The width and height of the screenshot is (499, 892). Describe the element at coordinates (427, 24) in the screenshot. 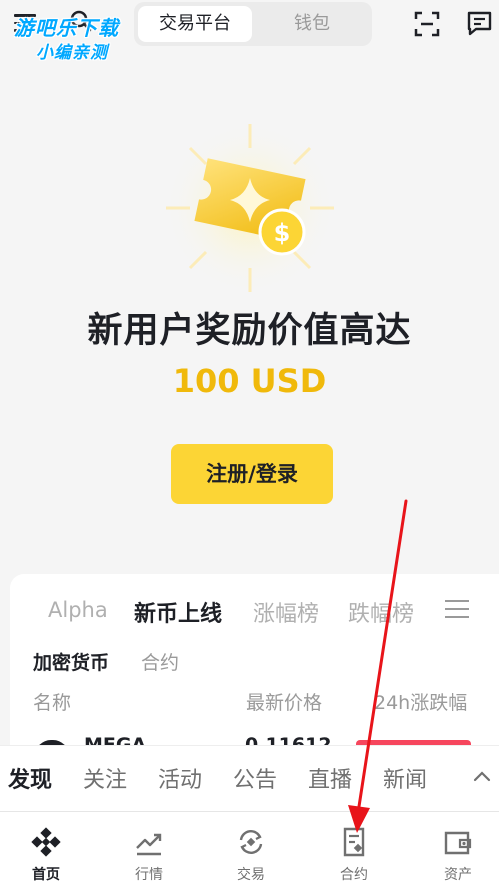

I see `scan-icon` at that location.